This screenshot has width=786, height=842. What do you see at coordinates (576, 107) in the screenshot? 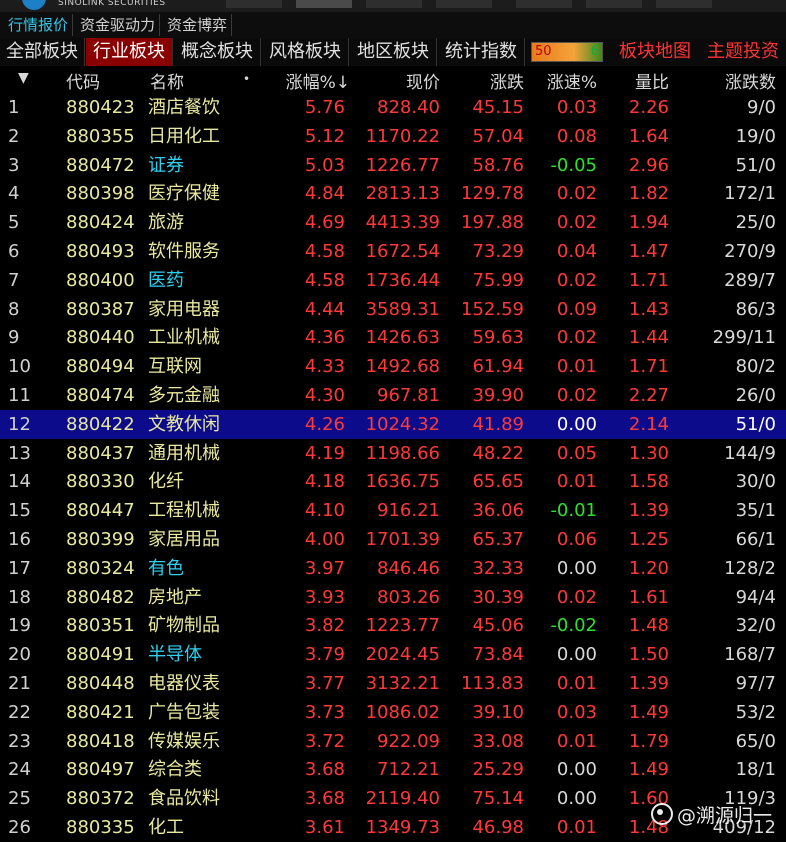
I see `speed-pct: 0.03` at bounding box center [576, 107].